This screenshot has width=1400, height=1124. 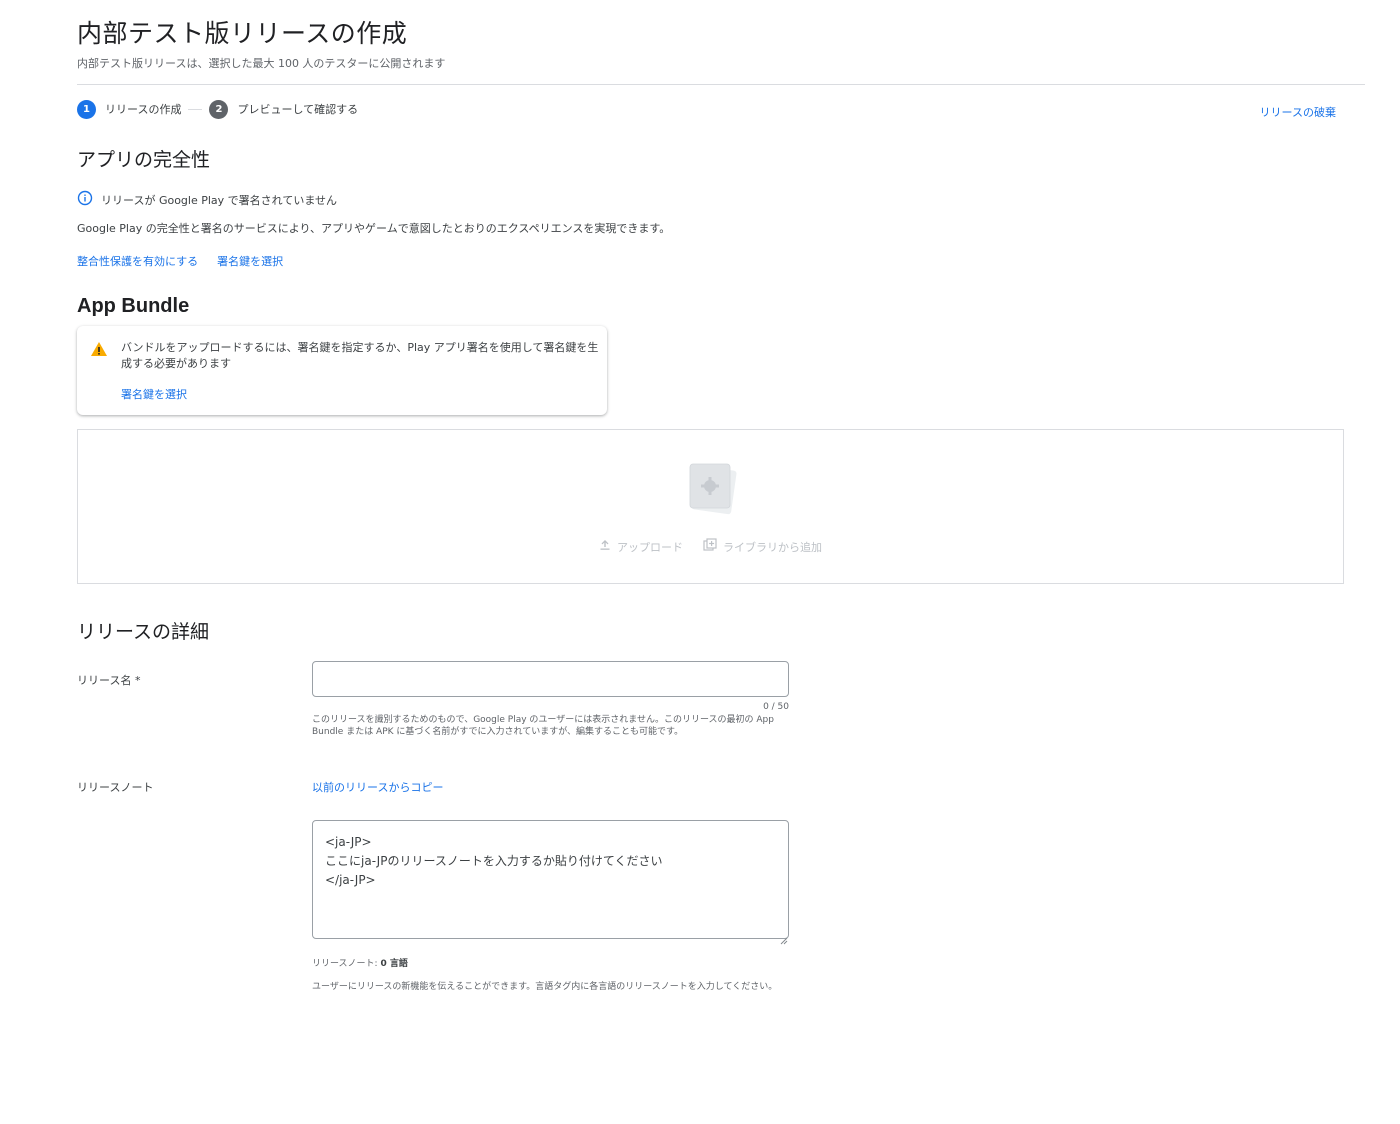 What do you see at coordinates (133, 306) in the screenshot?
I see `app-bundle-heading: App Bundle` at bounding box center [133, 306].